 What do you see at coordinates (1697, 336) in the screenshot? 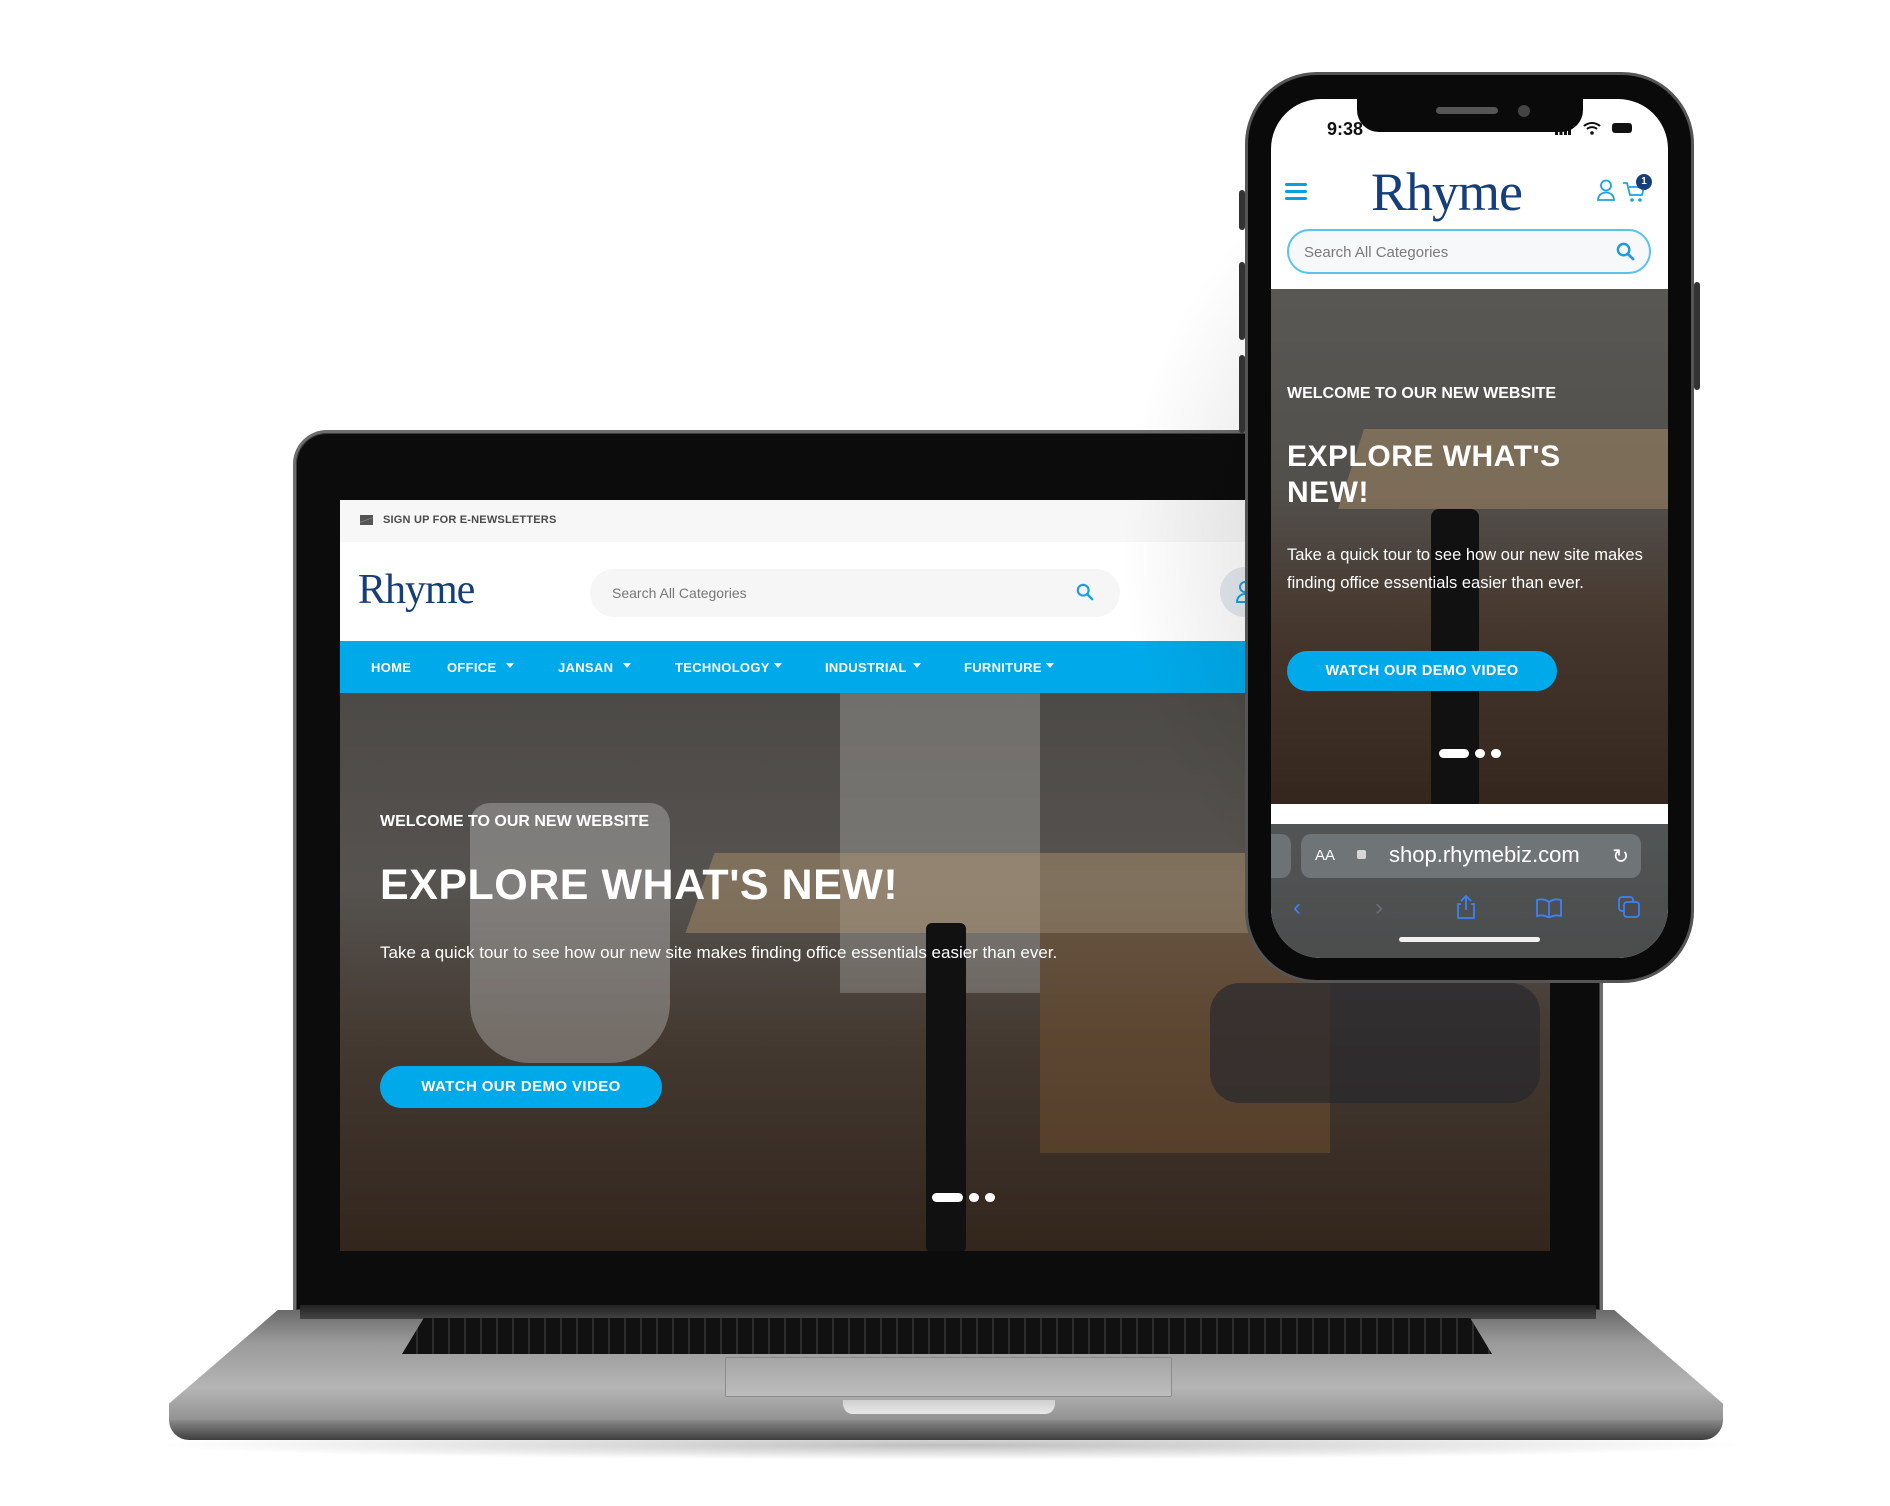
I see `phone-power-button` at bounding box center [1697, 336].